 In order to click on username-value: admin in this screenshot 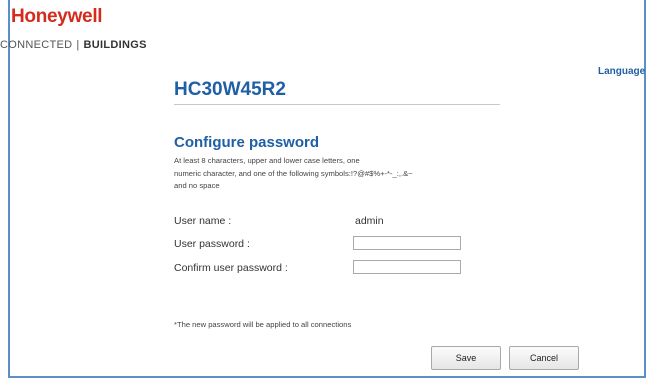, I will do `click(369, 221)`.